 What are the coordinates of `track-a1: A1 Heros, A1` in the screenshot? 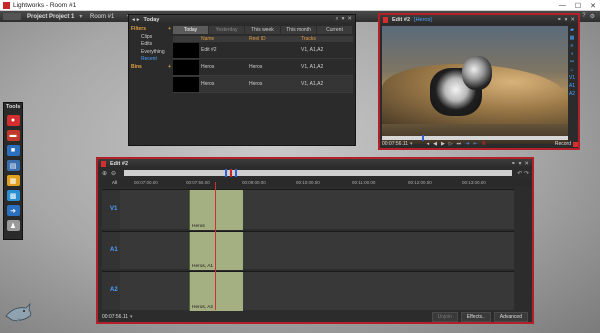 It's located at (308, 250).